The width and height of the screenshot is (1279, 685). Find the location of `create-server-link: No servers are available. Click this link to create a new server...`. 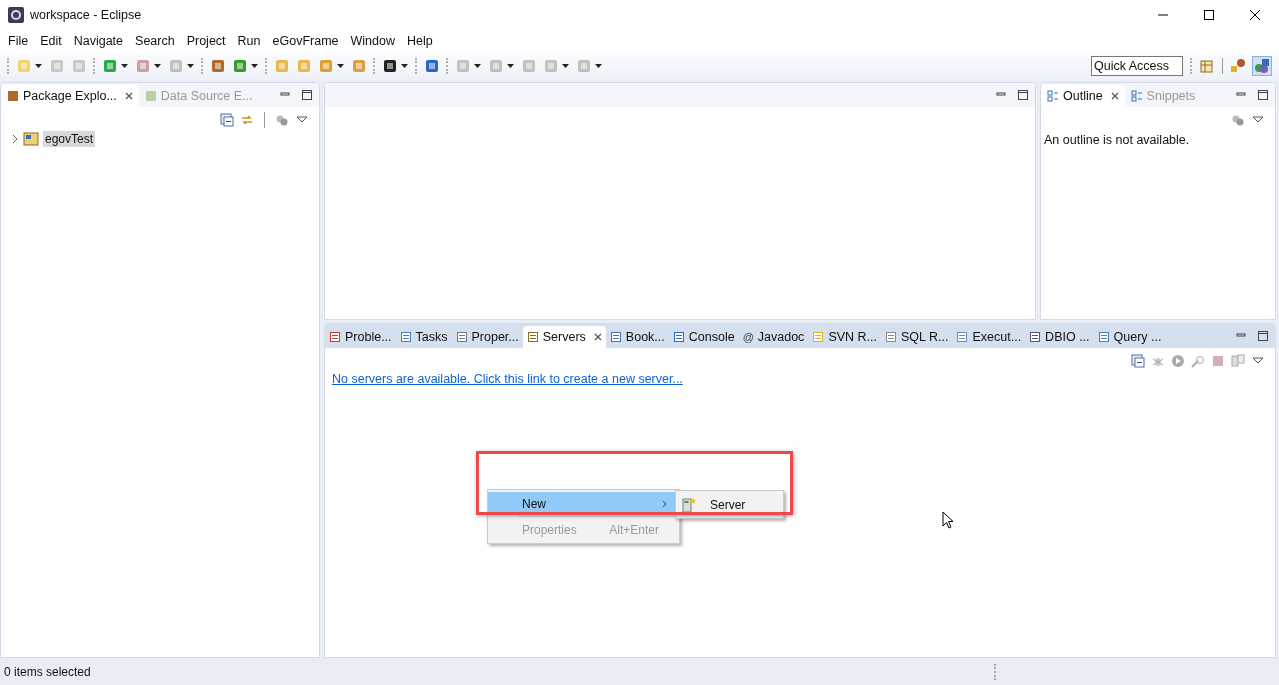

create-server-link: No servers are available. Click this link to create a new server... is located at coordinates (507, 379).